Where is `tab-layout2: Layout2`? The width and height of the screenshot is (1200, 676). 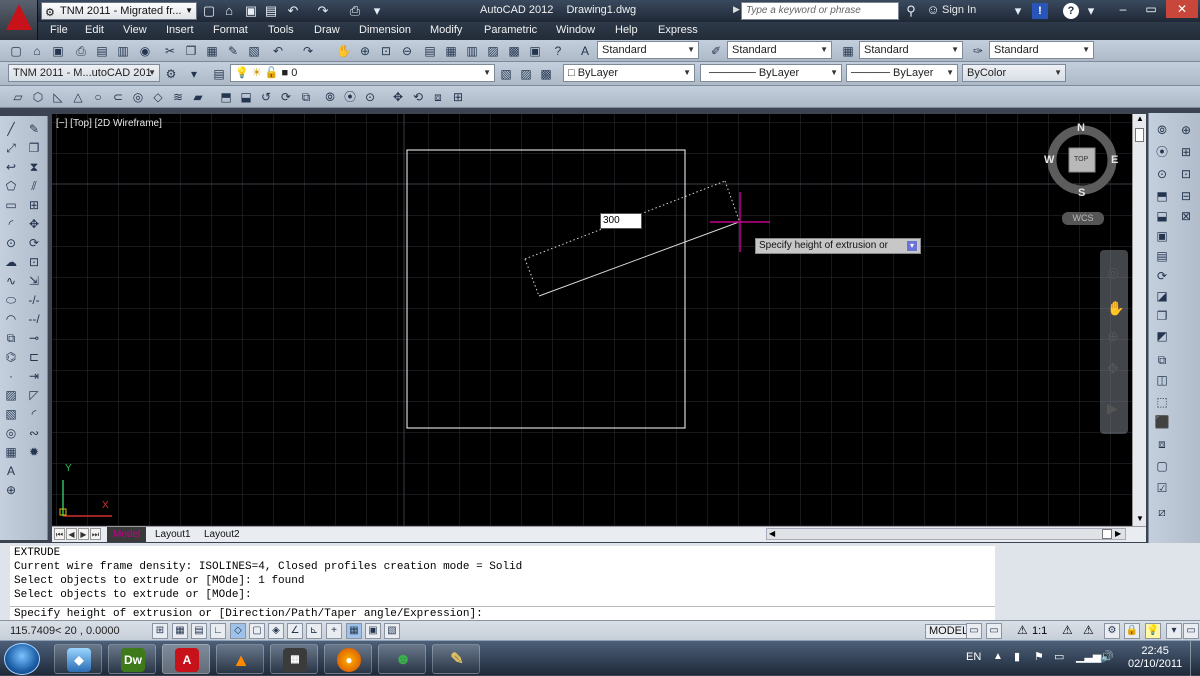 tab-layout2: Layout2 is located at coordinates (222, 534).